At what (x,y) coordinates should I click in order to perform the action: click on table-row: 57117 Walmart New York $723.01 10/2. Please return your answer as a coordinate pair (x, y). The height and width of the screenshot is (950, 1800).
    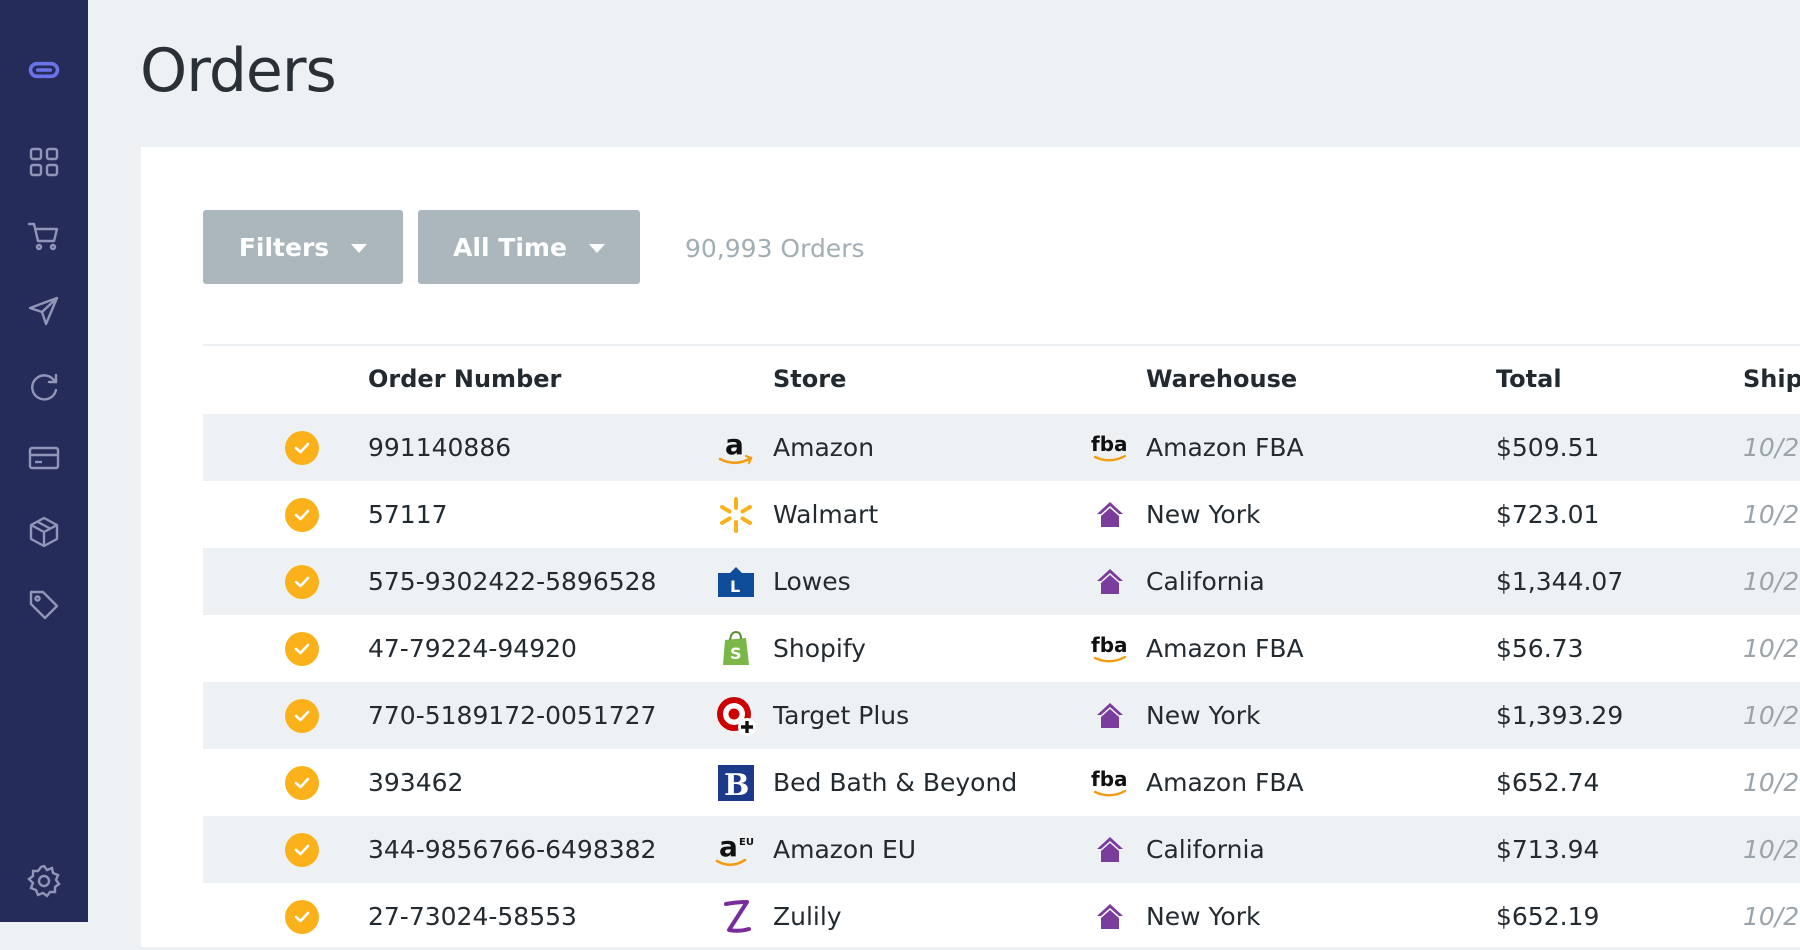
    Looking at the image, I should click on (1001, 514).